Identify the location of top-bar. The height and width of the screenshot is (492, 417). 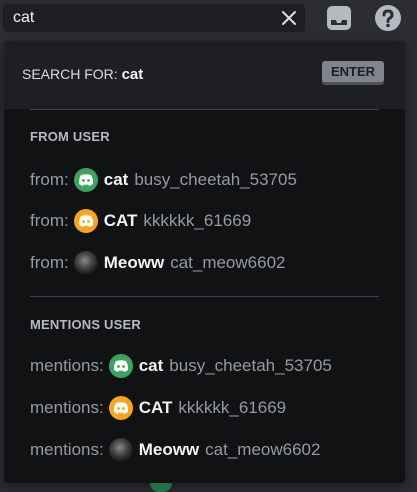
(208, 19).